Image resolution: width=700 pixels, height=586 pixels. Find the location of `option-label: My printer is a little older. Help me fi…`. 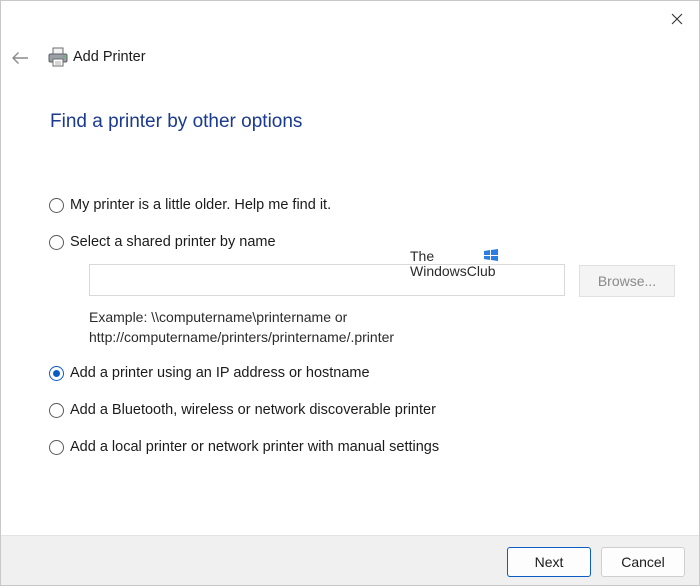

option-label: My printer is a little older. Help me fi… is located at coordinates (201, 205).